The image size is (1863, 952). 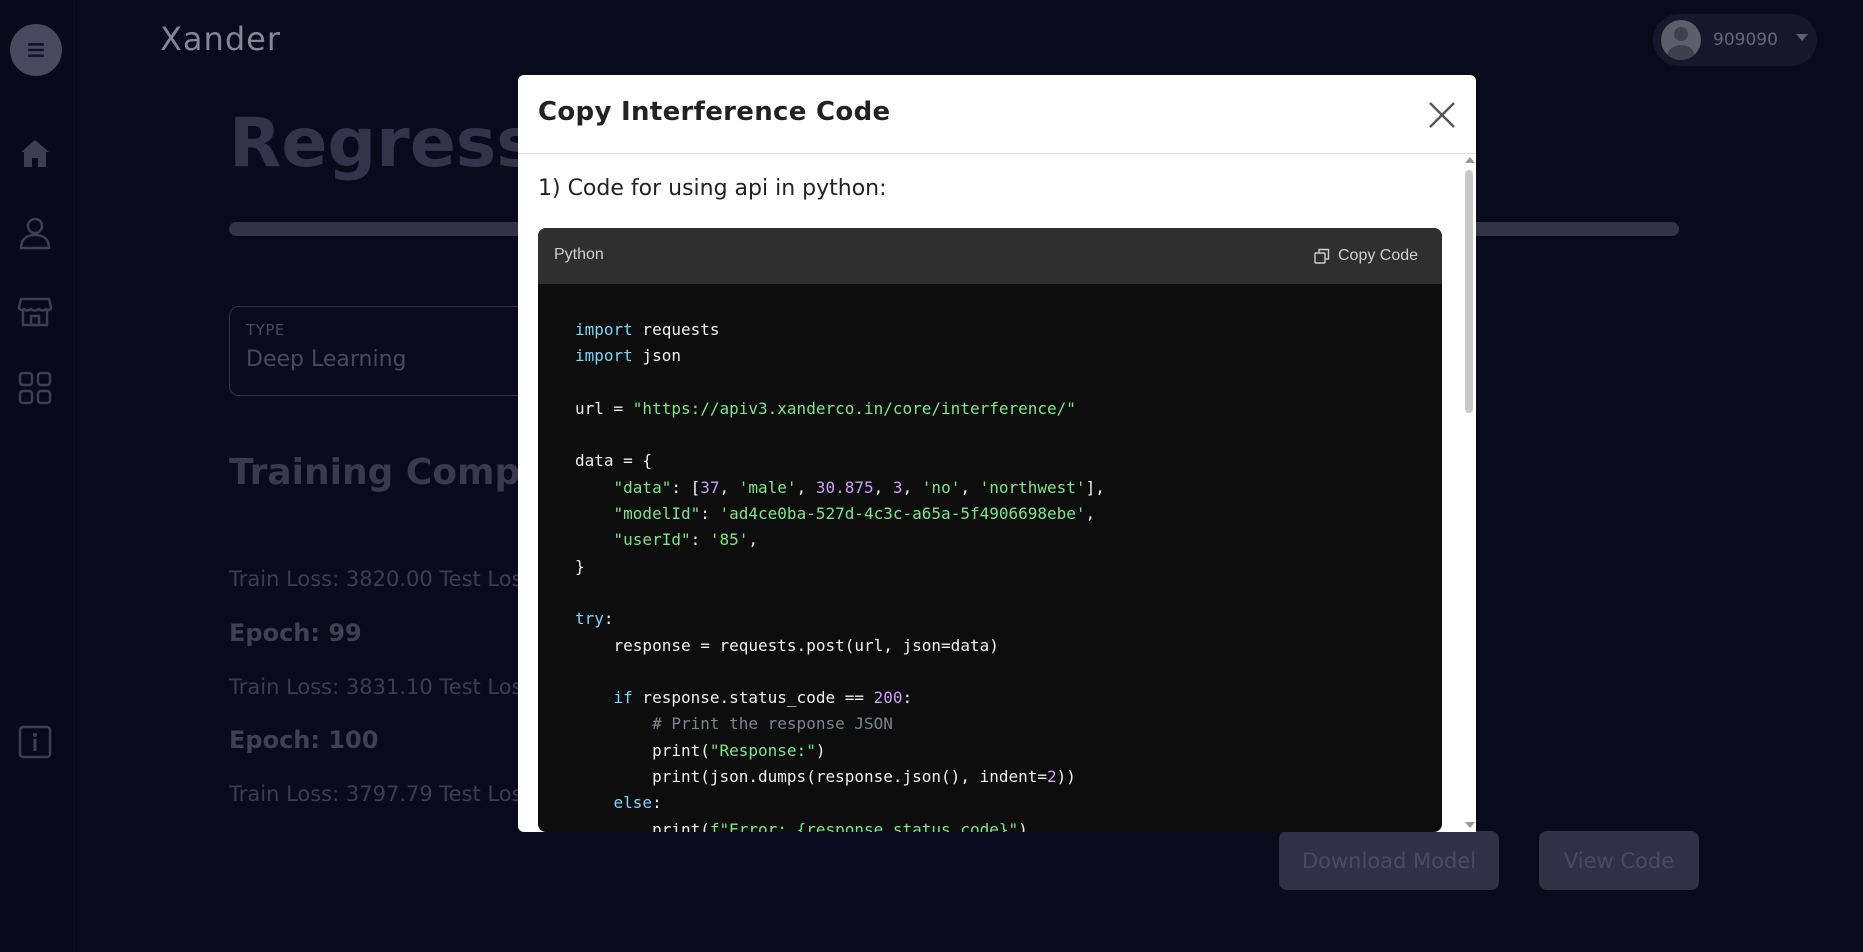 I want to click on copy-code-button: Copy Code, so click(x=1366, y=256).